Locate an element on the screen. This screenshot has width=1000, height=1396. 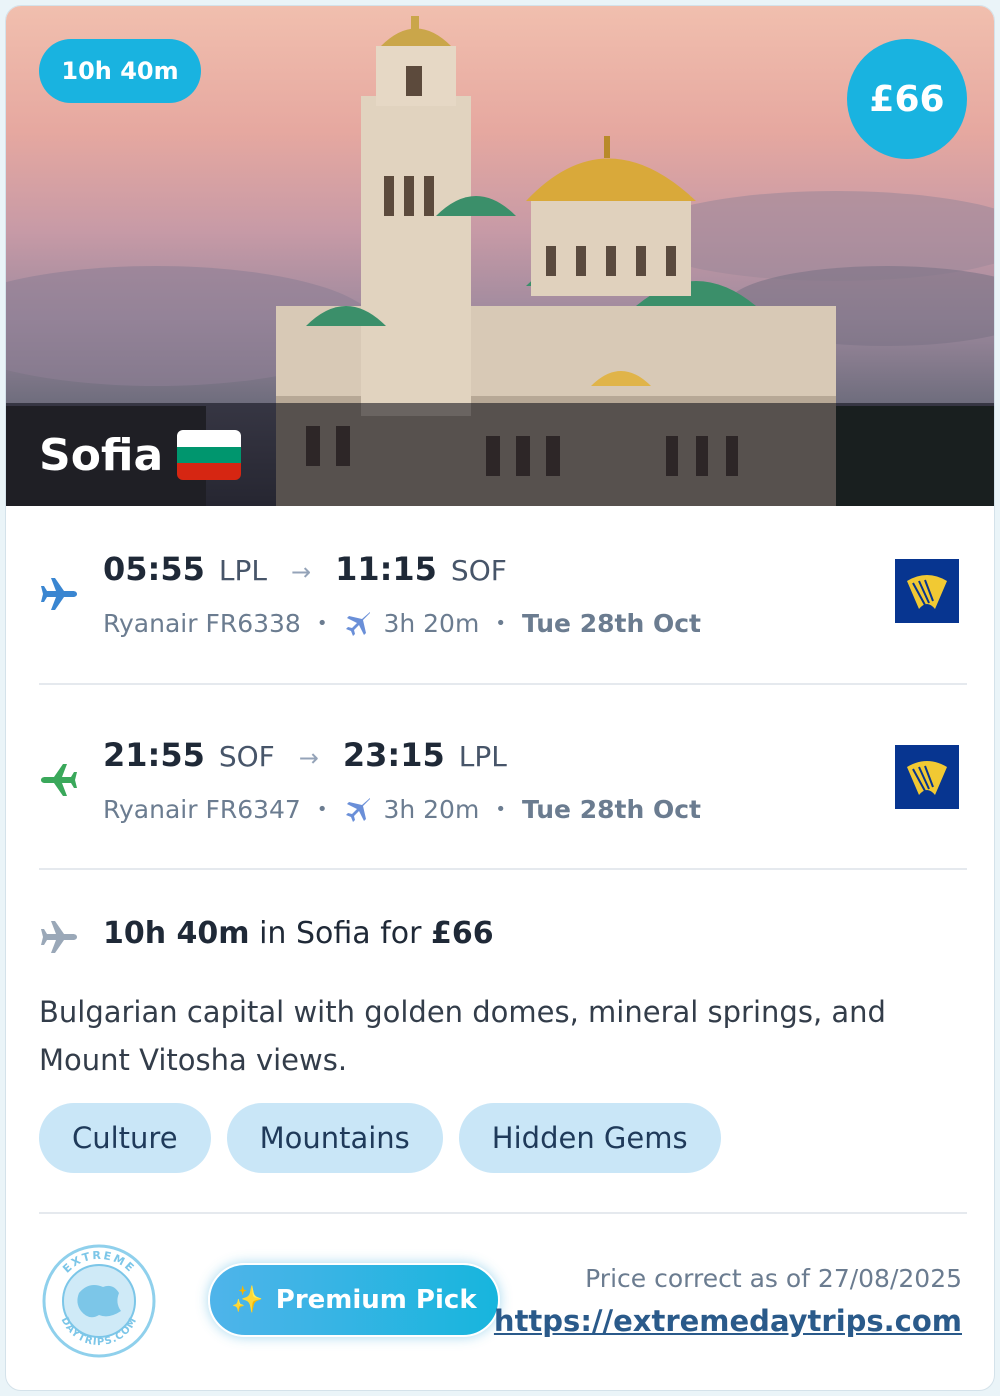
depart-code: SOF is located at coordinates (246, 756).